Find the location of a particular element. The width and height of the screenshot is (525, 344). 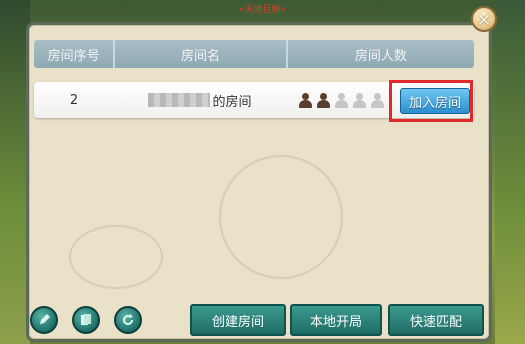

top-banner: «天池巨蜥» is located at coordinates (262, 10).